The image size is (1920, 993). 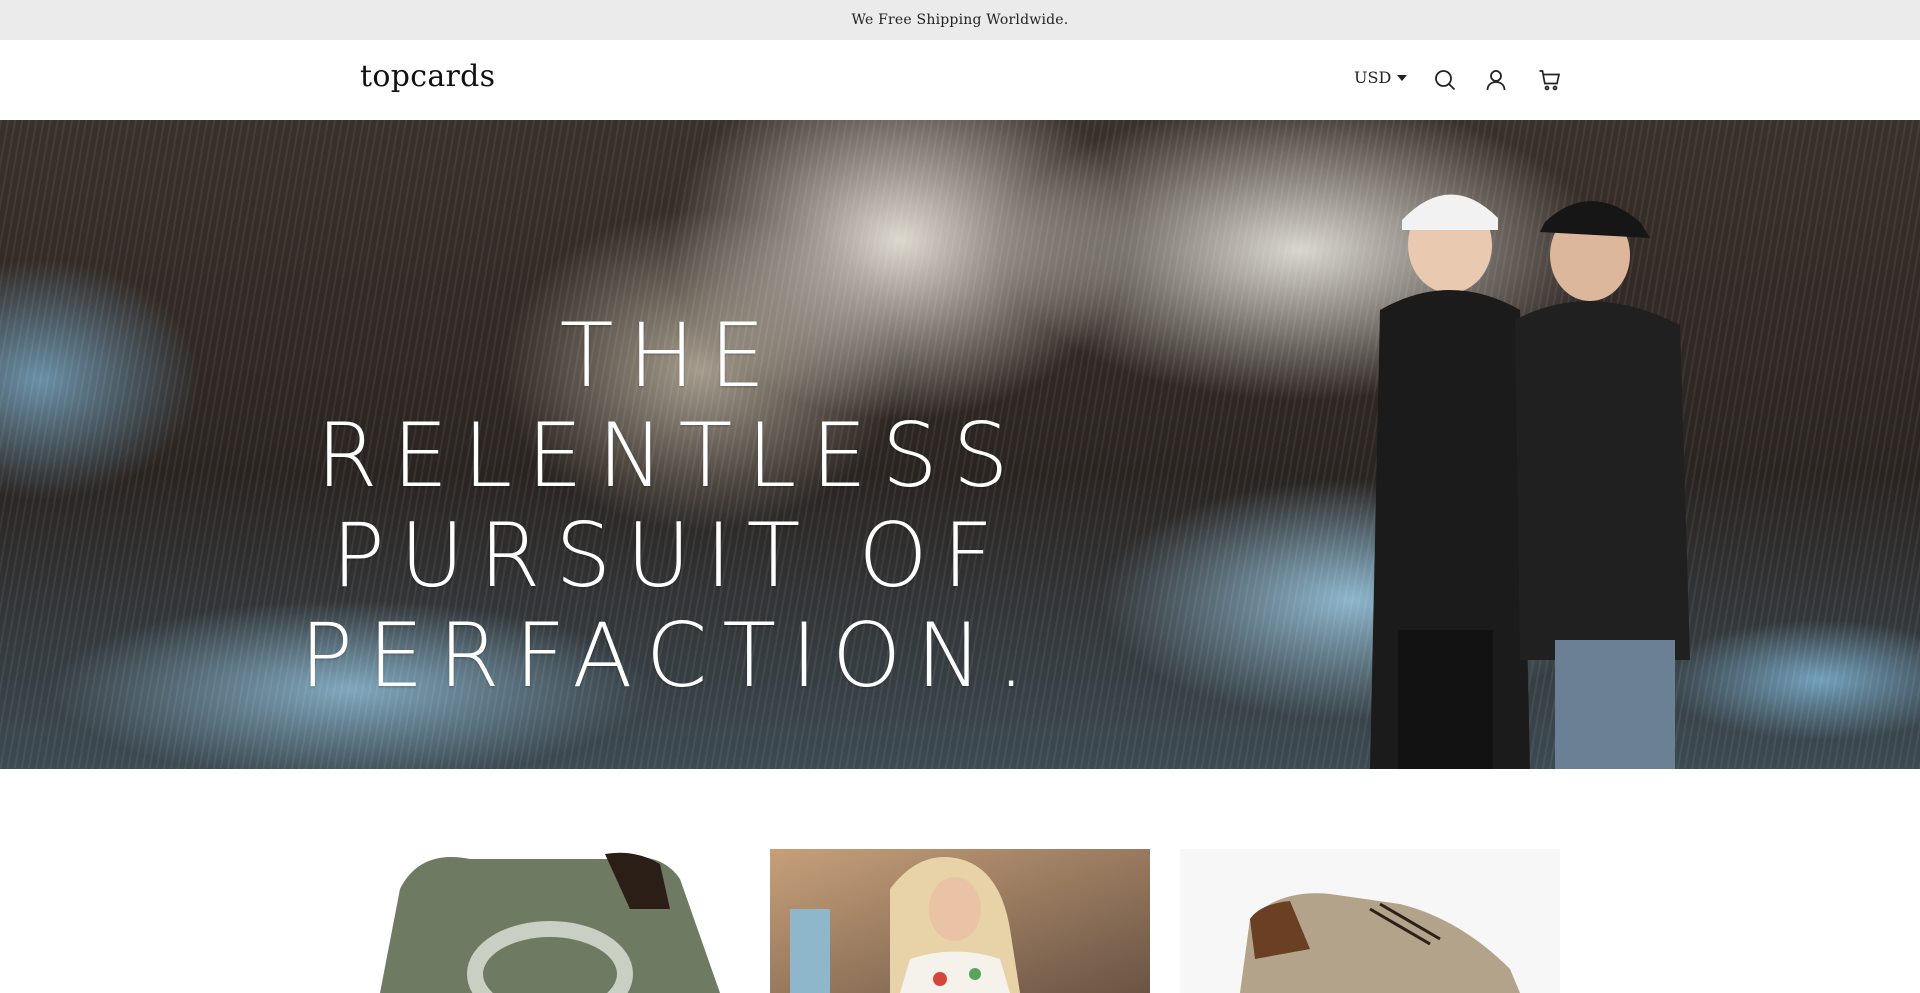 I want to click on hero-title-line-1: THE RELENTLESS, so click(x=670, y=405).